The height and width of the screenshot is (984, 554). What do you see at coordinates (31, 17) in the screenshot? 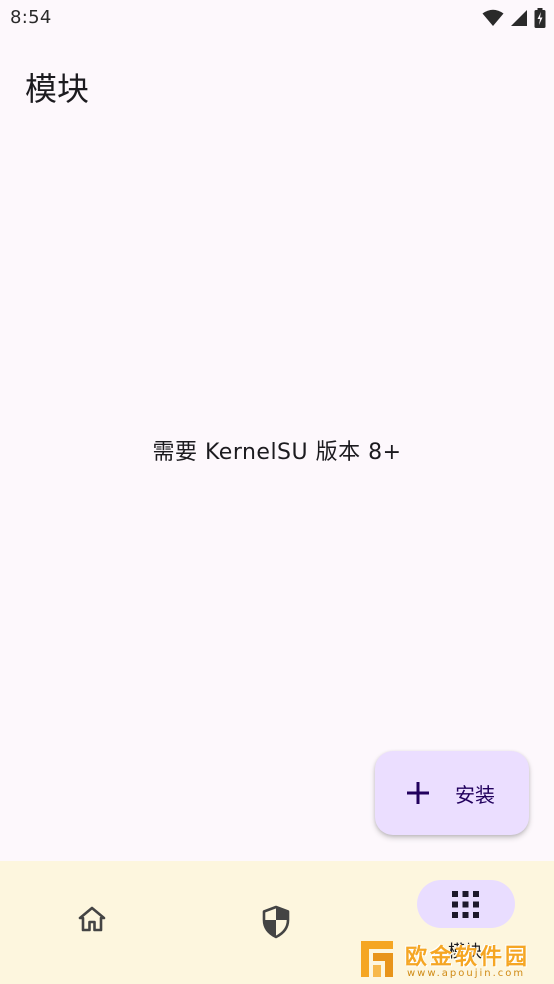
I see `status-time: 8:54` at bounding box center [31, 17].